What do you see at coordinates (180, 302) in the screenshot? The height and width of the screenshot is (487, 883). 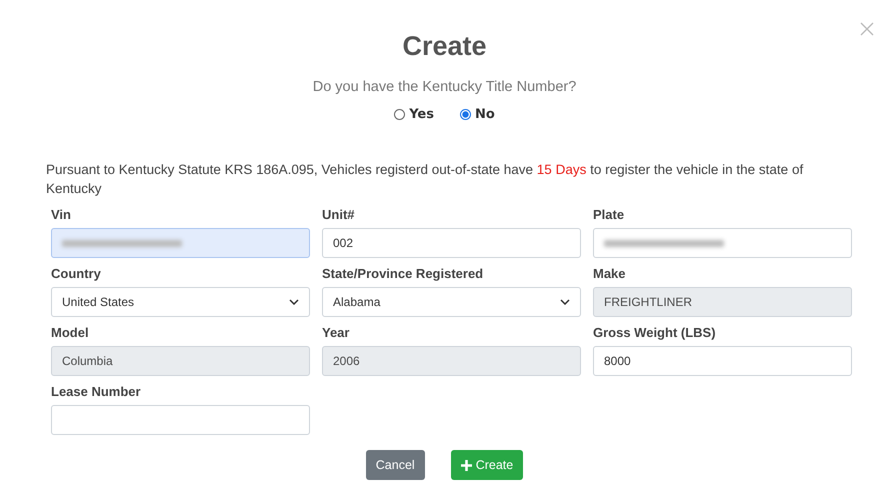 I see `select-field: United States` at bounding box center [180, 302].